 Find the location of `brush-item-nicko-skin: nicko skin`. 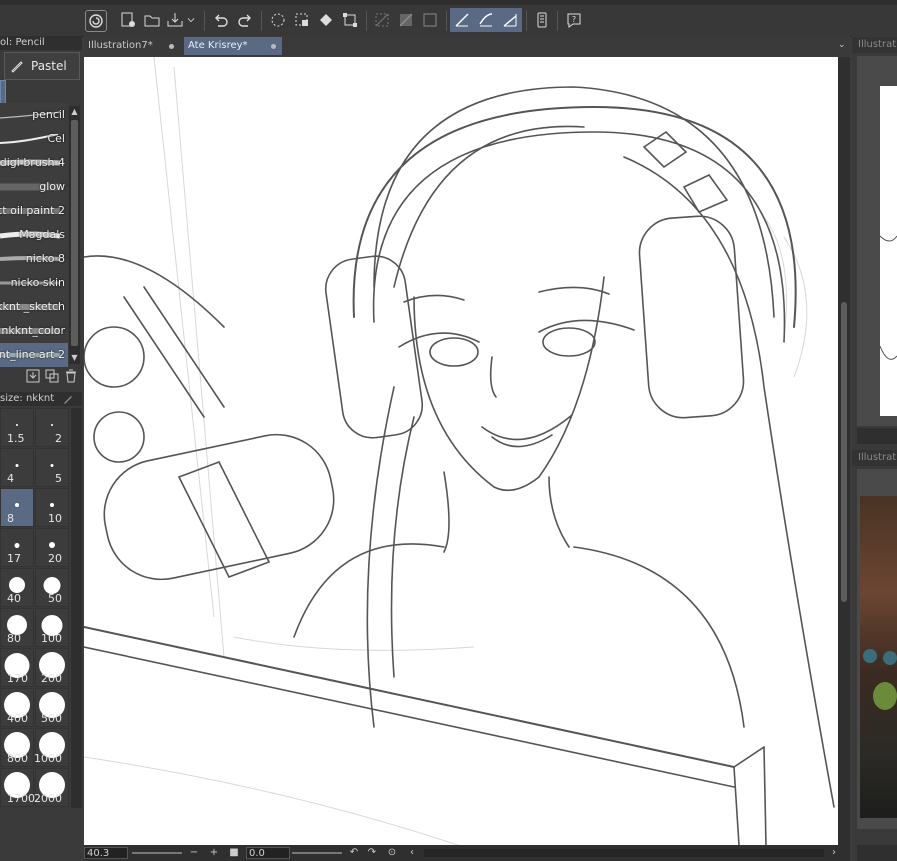

brush-item-nicko-skin: nicko skin is located at coordinates (34, 283).